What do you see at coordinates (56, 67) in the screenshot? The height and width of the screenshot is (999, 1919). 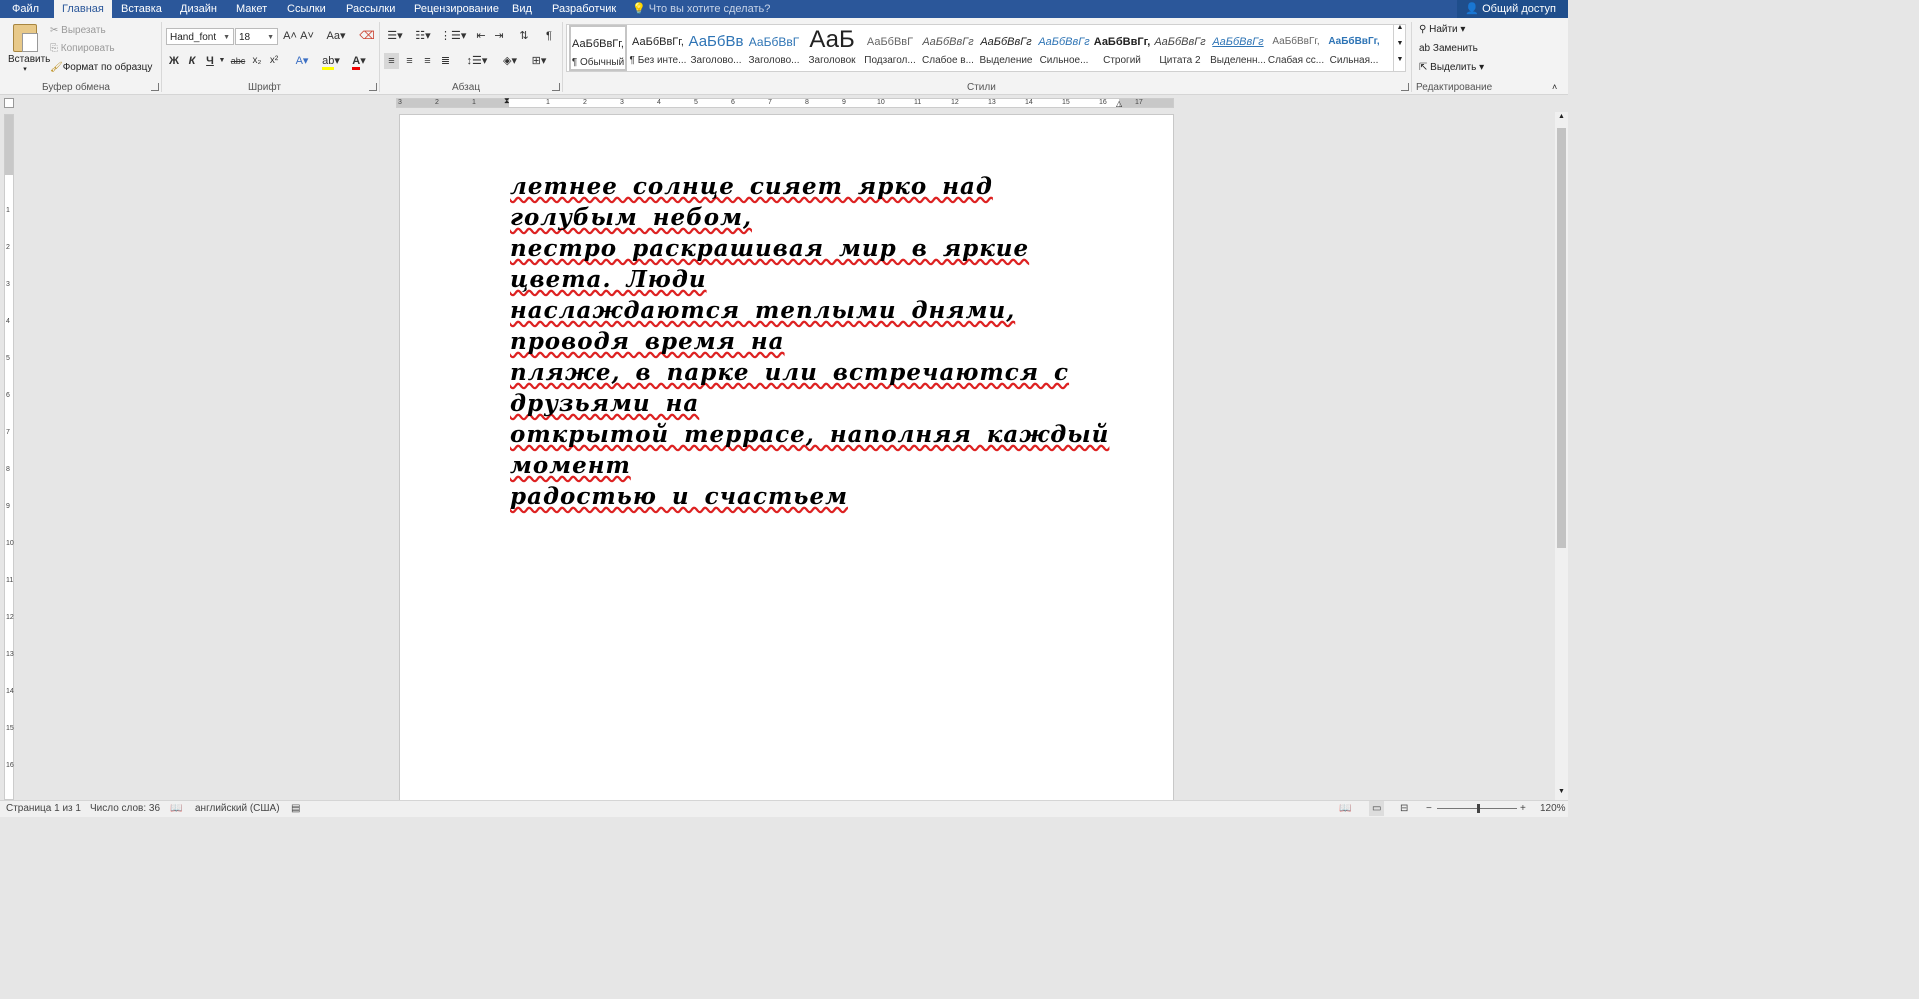 I see `paintbrush-icon: 🖌` at bounding box center [56, 67].